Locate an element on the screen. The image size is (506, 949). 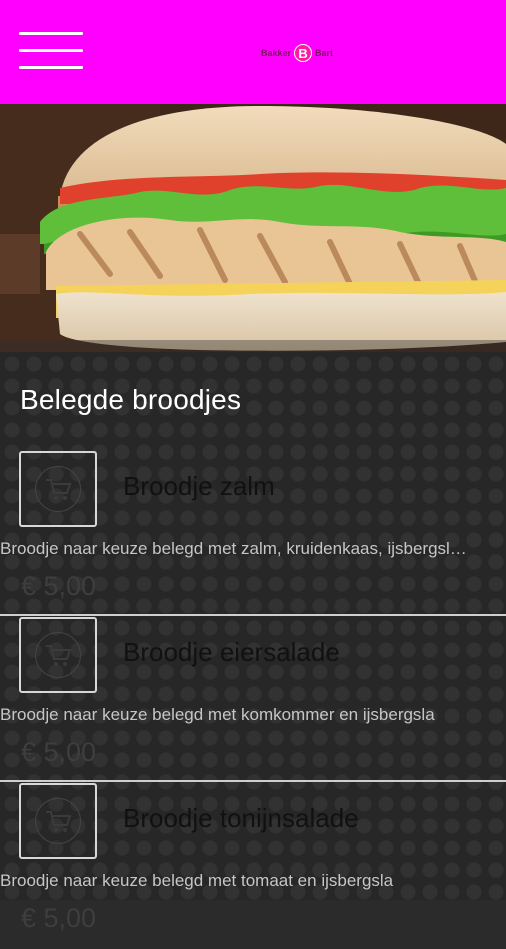
product-name: Broodje eiersalade is located at coordinates (231, 652).